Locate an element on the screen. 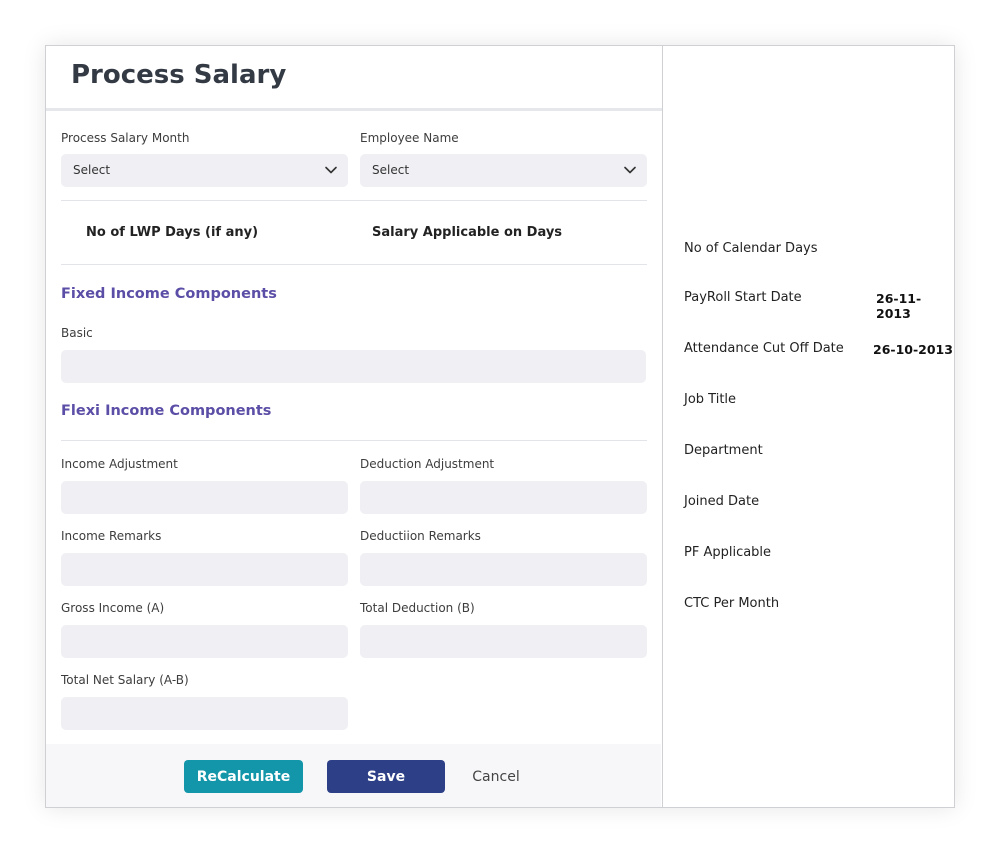  form-footer: ReCalculate Save Cancel is located at coordinates (353, 775).